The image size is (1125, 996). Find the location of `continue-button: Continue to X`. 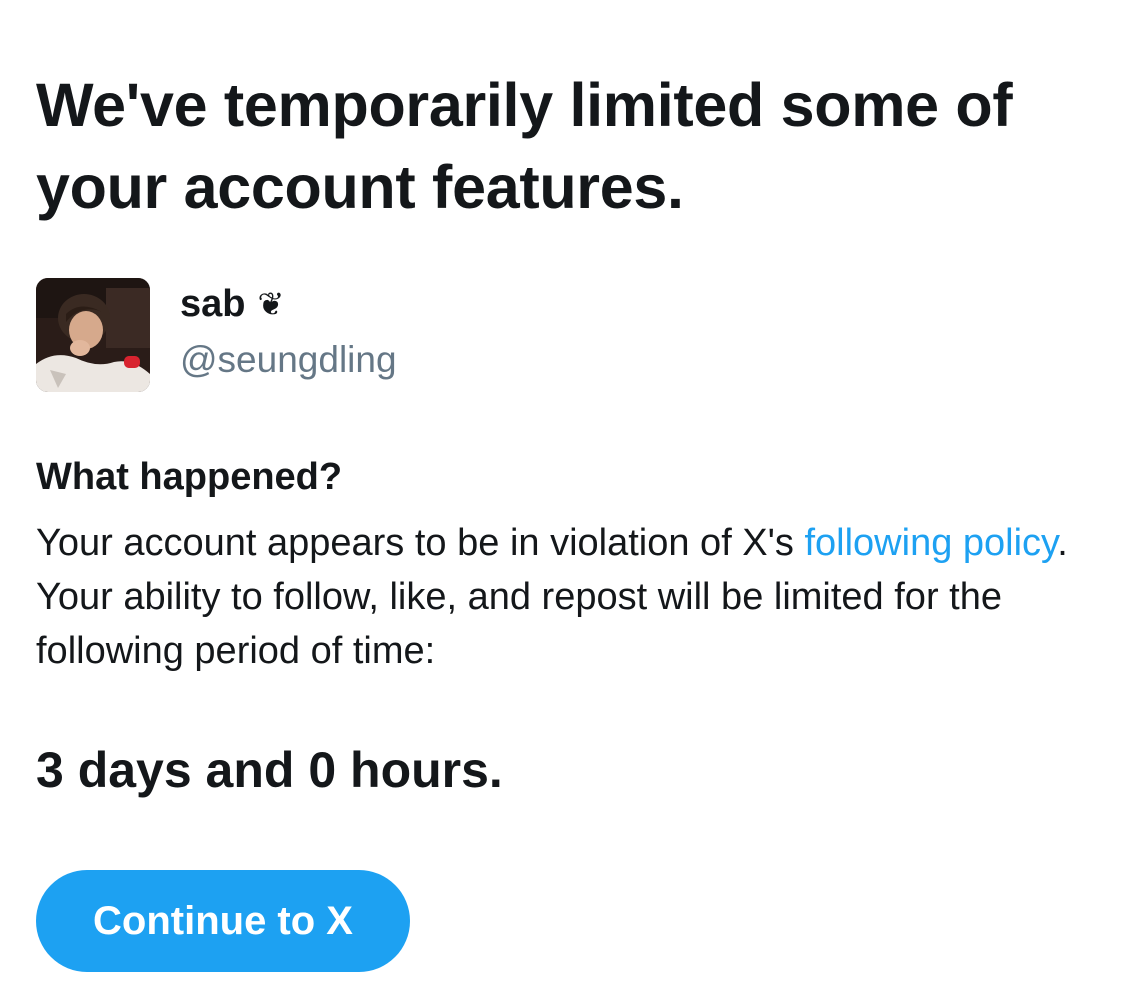

continue-button: Continue to X is located at coordinates (223, 921).